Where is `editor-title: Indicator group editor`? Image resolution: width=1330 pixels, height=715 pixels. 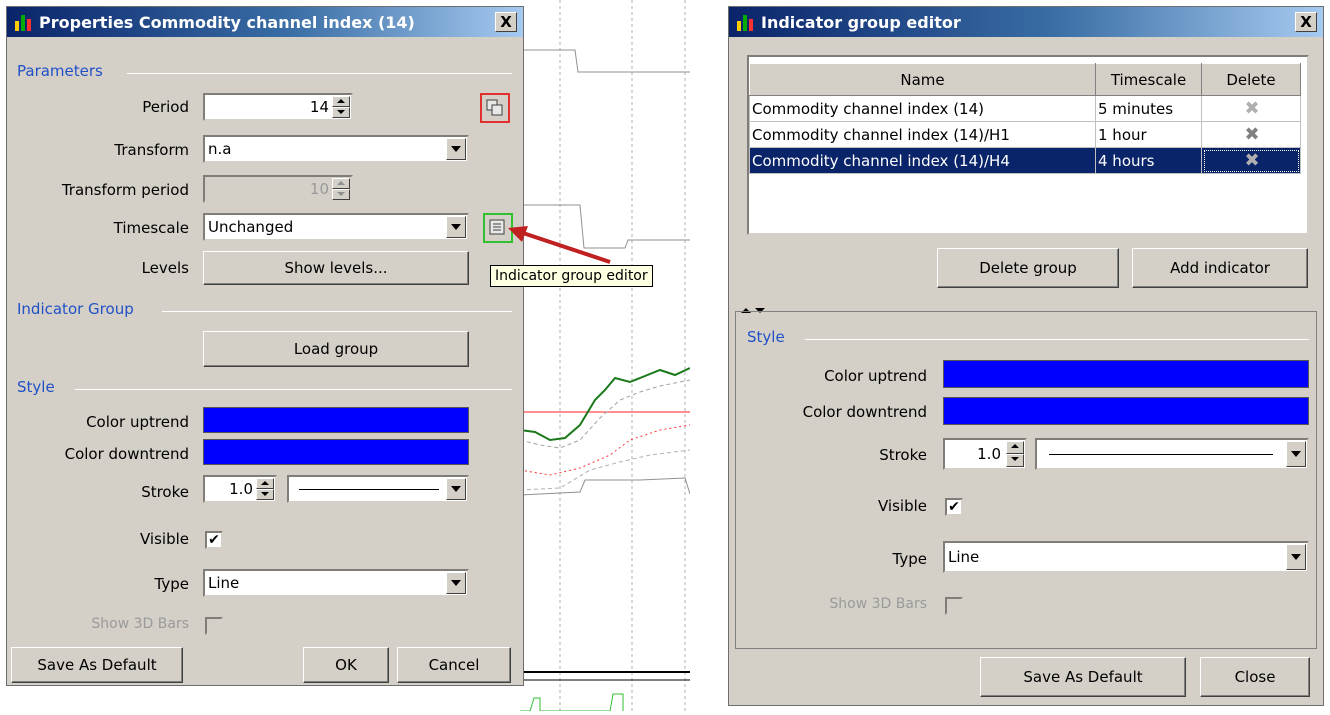 editor-title: Indicator group editor is located at coordinates (861, 22).